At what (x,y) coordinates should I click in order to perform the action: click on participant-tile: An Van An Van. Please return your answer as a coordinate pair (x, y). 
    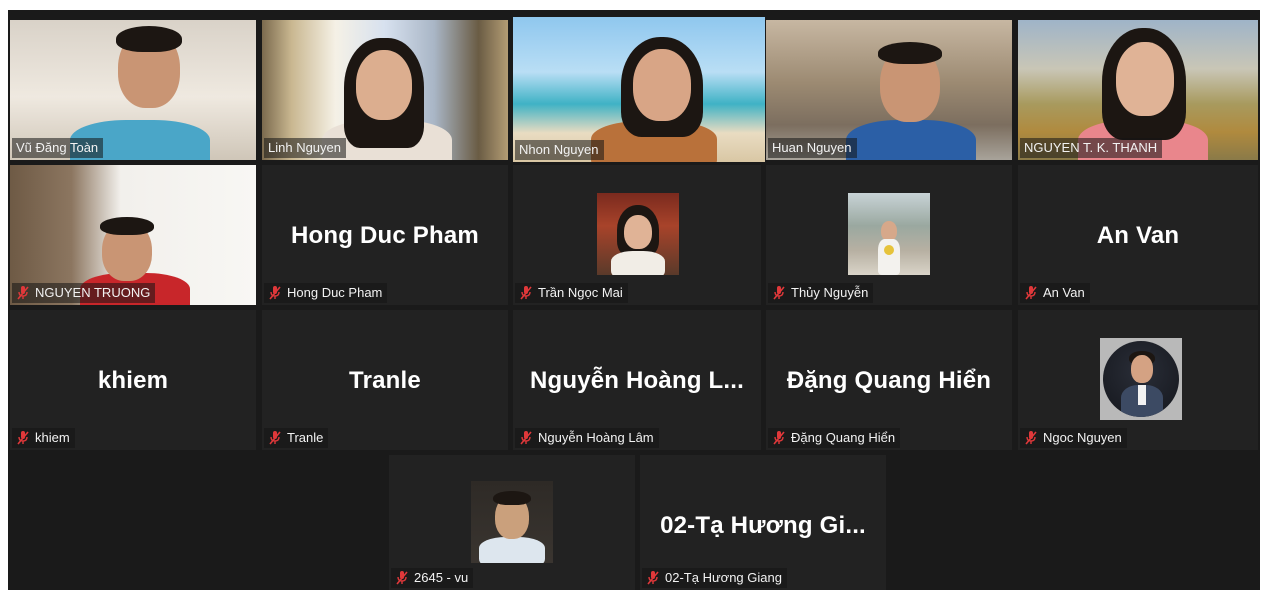
    Looking at the image, I should click on (1138, 235).